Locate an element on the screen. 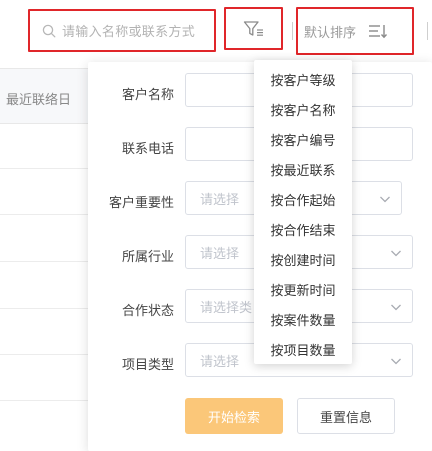  sort-item-customer-name: 按客户名称 is located at coordinates (303, 109).